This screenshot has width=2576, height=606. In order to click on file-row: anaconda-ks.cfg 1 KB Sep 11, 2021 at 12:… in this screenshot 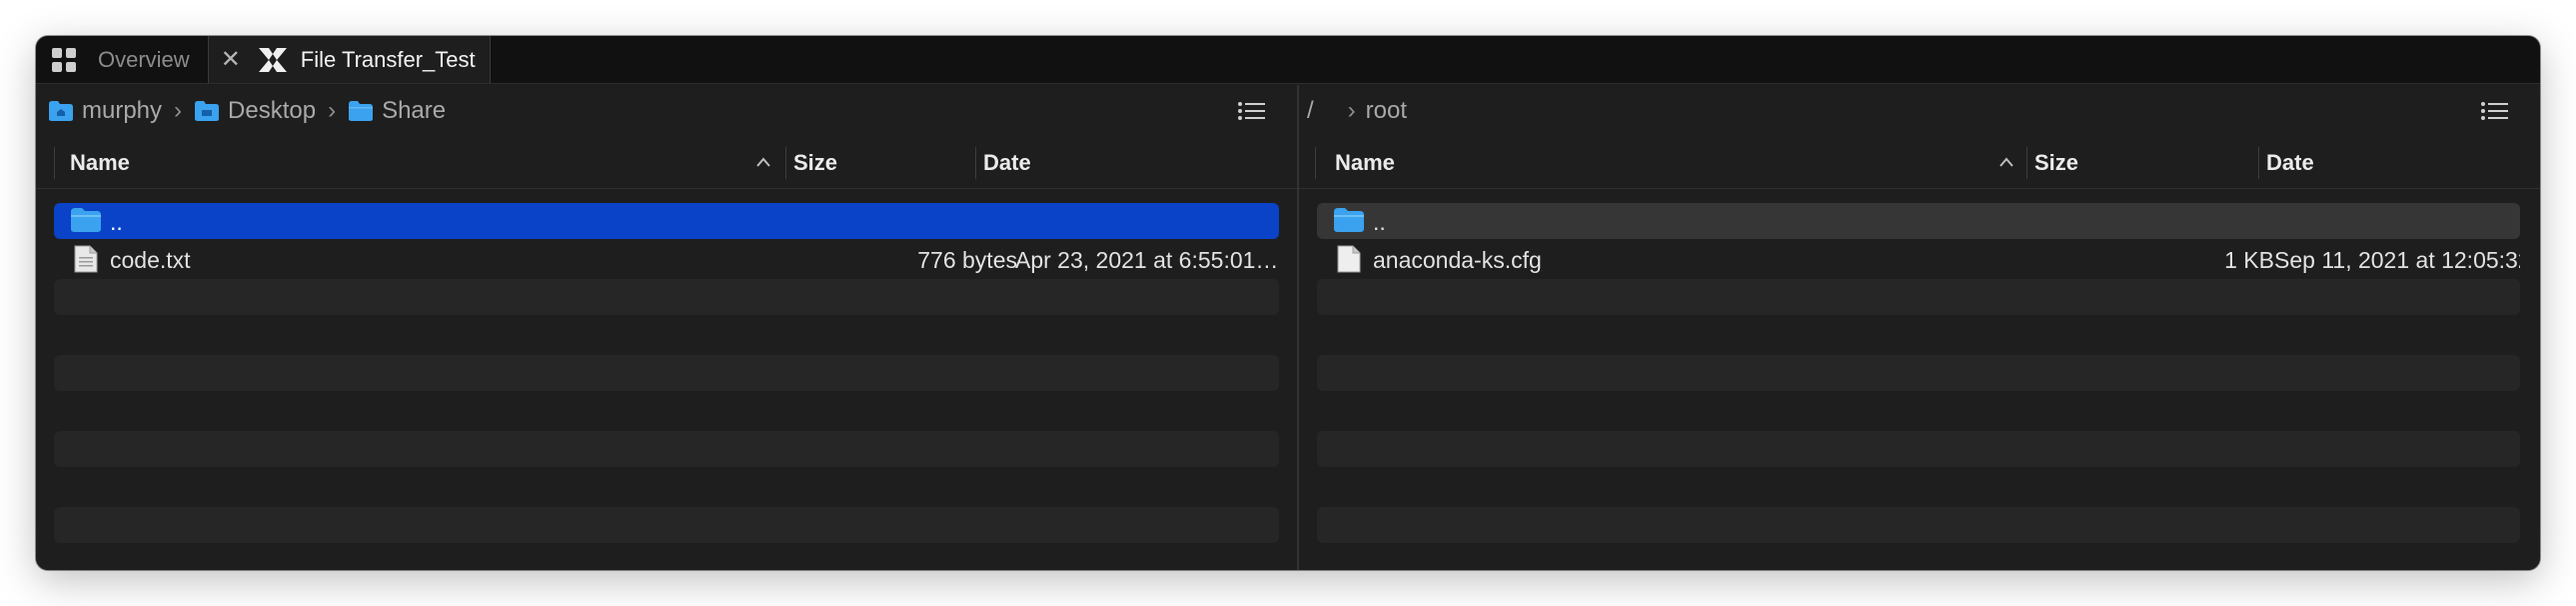, I will do `click(1918, 259)`.